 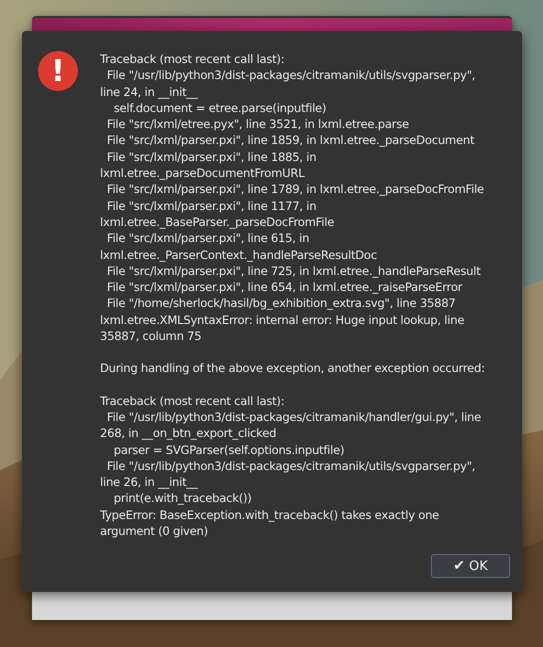 I want to click on traceback-line: File "src/lxml/parser.pxi", line 725, in lxml.etree._handleParseResult, so click(x=294, y=271).